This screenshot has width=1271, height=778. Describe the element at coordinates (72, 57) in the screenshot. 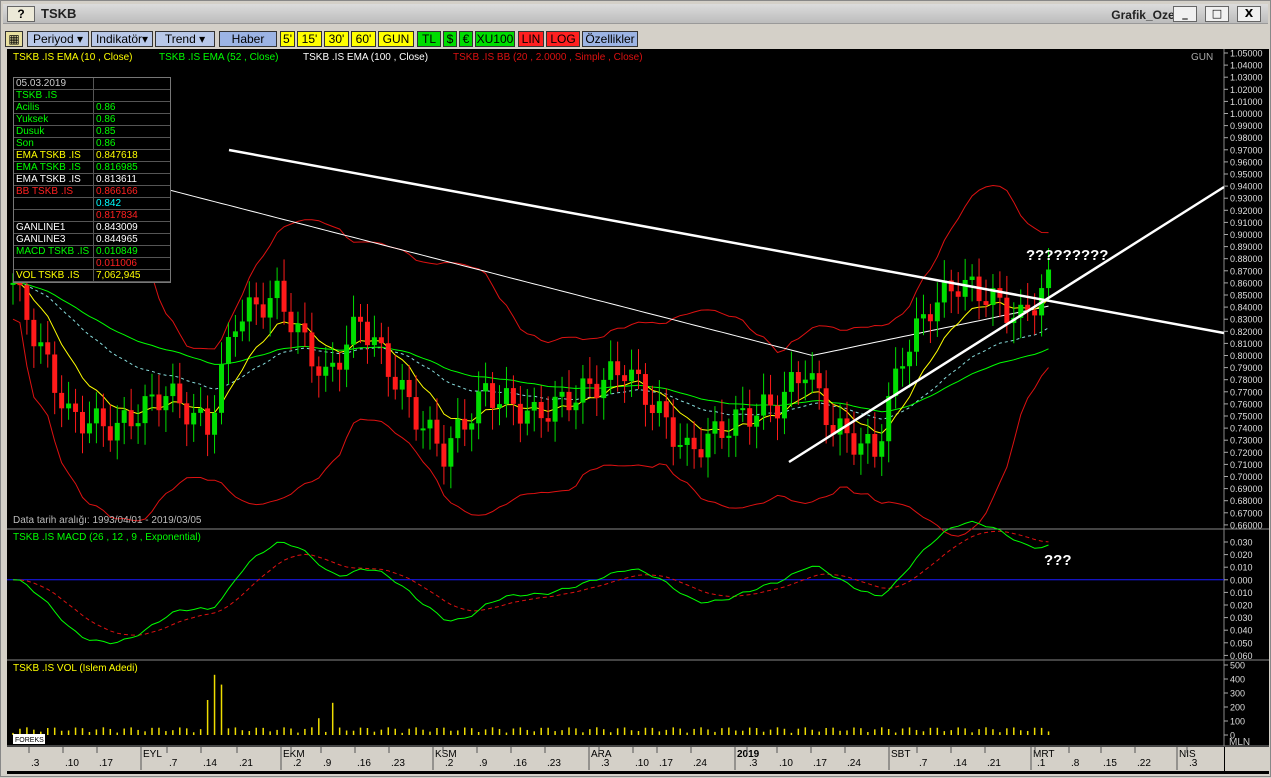

I see `legend-ema10: TSKB .IS EMA (10 , Close)` at that location.